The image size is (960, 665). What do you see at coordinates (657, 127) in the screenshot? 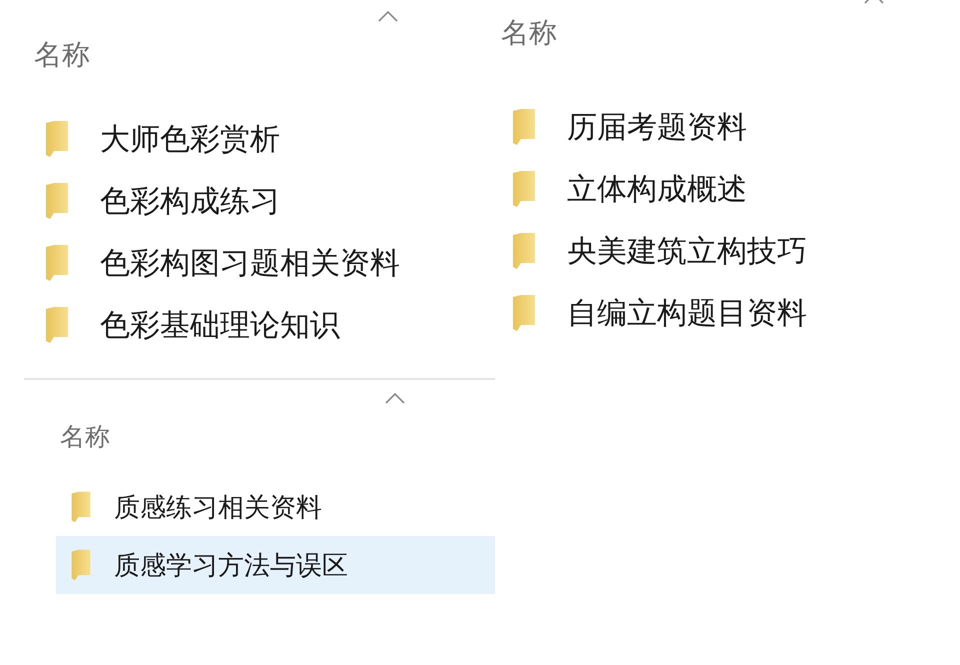
I see `folder-name: 历届考题资料` at bounding box center [657, 127].